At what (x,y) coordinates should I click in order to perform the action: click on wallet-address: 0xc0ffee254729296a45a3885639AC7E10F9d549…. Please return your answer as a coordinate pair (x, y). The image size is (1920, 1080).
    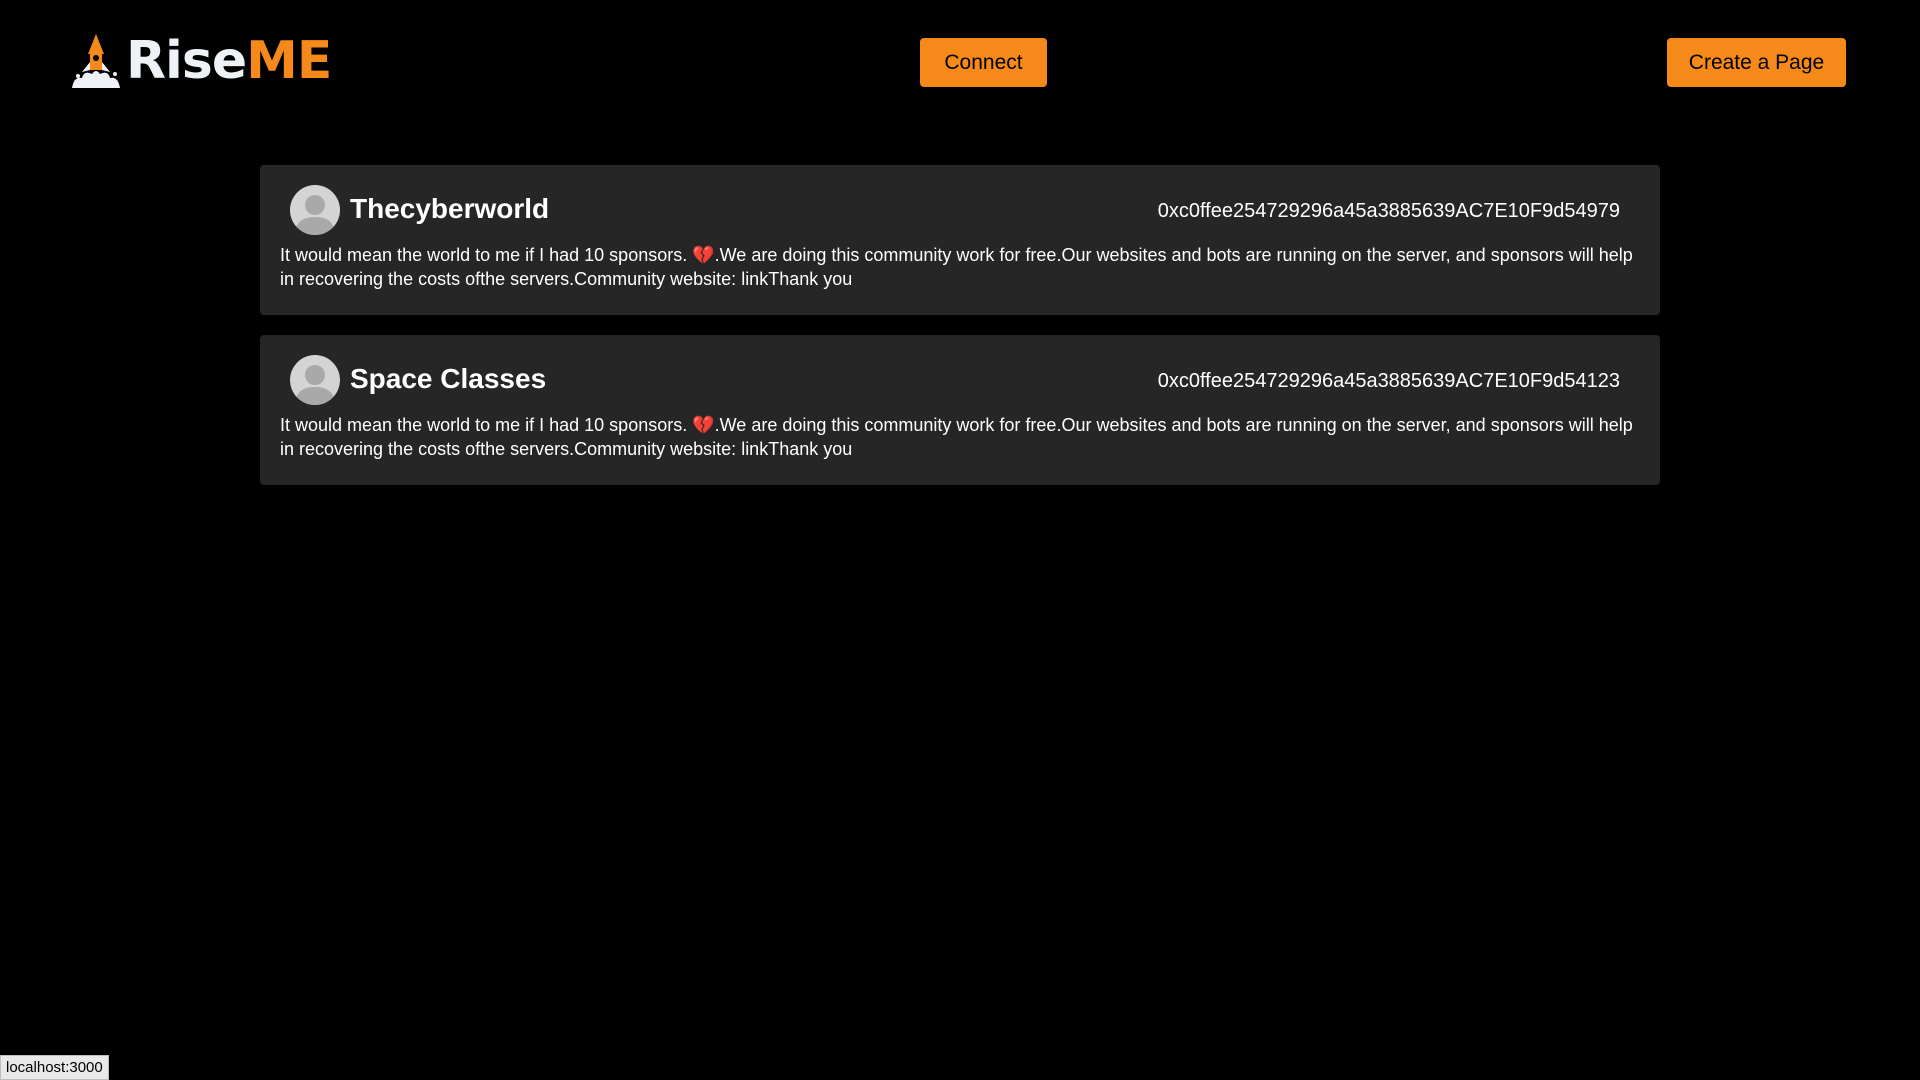
    Looking at the image, I should click on (1388, 211).